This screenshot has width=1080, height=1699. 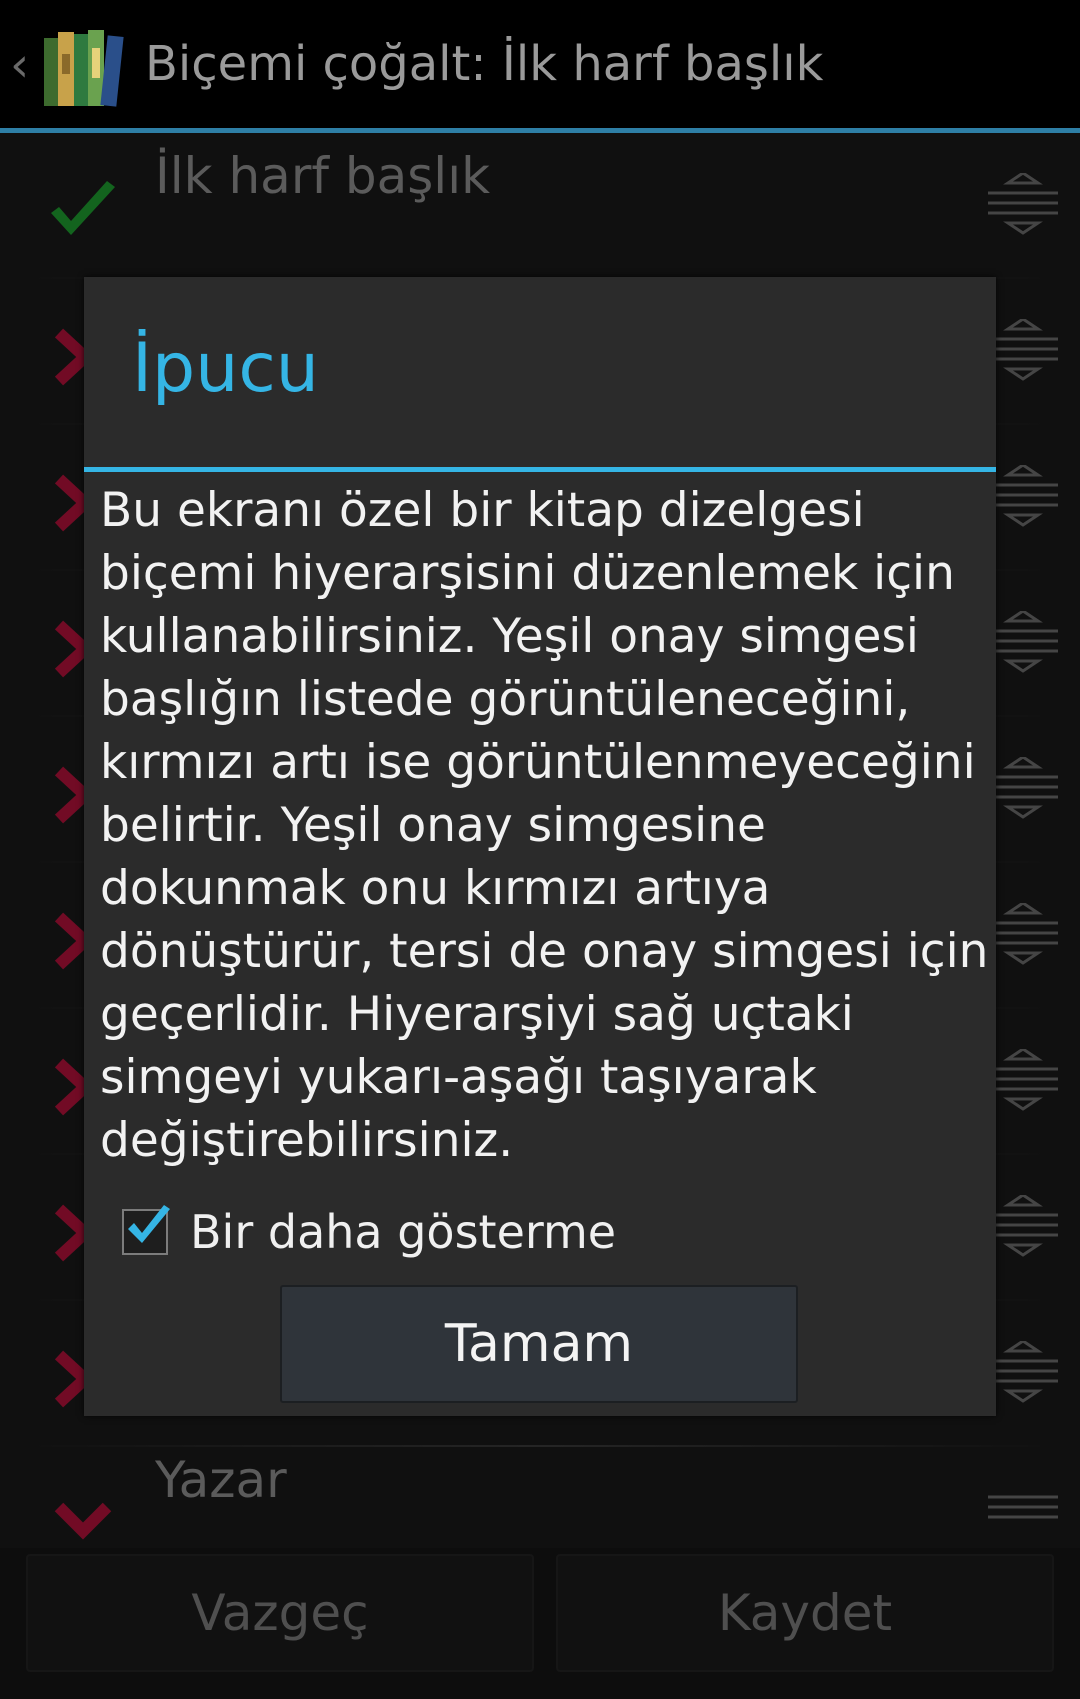 What do you see at coordinates (403, 1232) in the screenshot?
I see `dont-show-again-label: Bir daha gösterme` at bounding box center [403, 1232].